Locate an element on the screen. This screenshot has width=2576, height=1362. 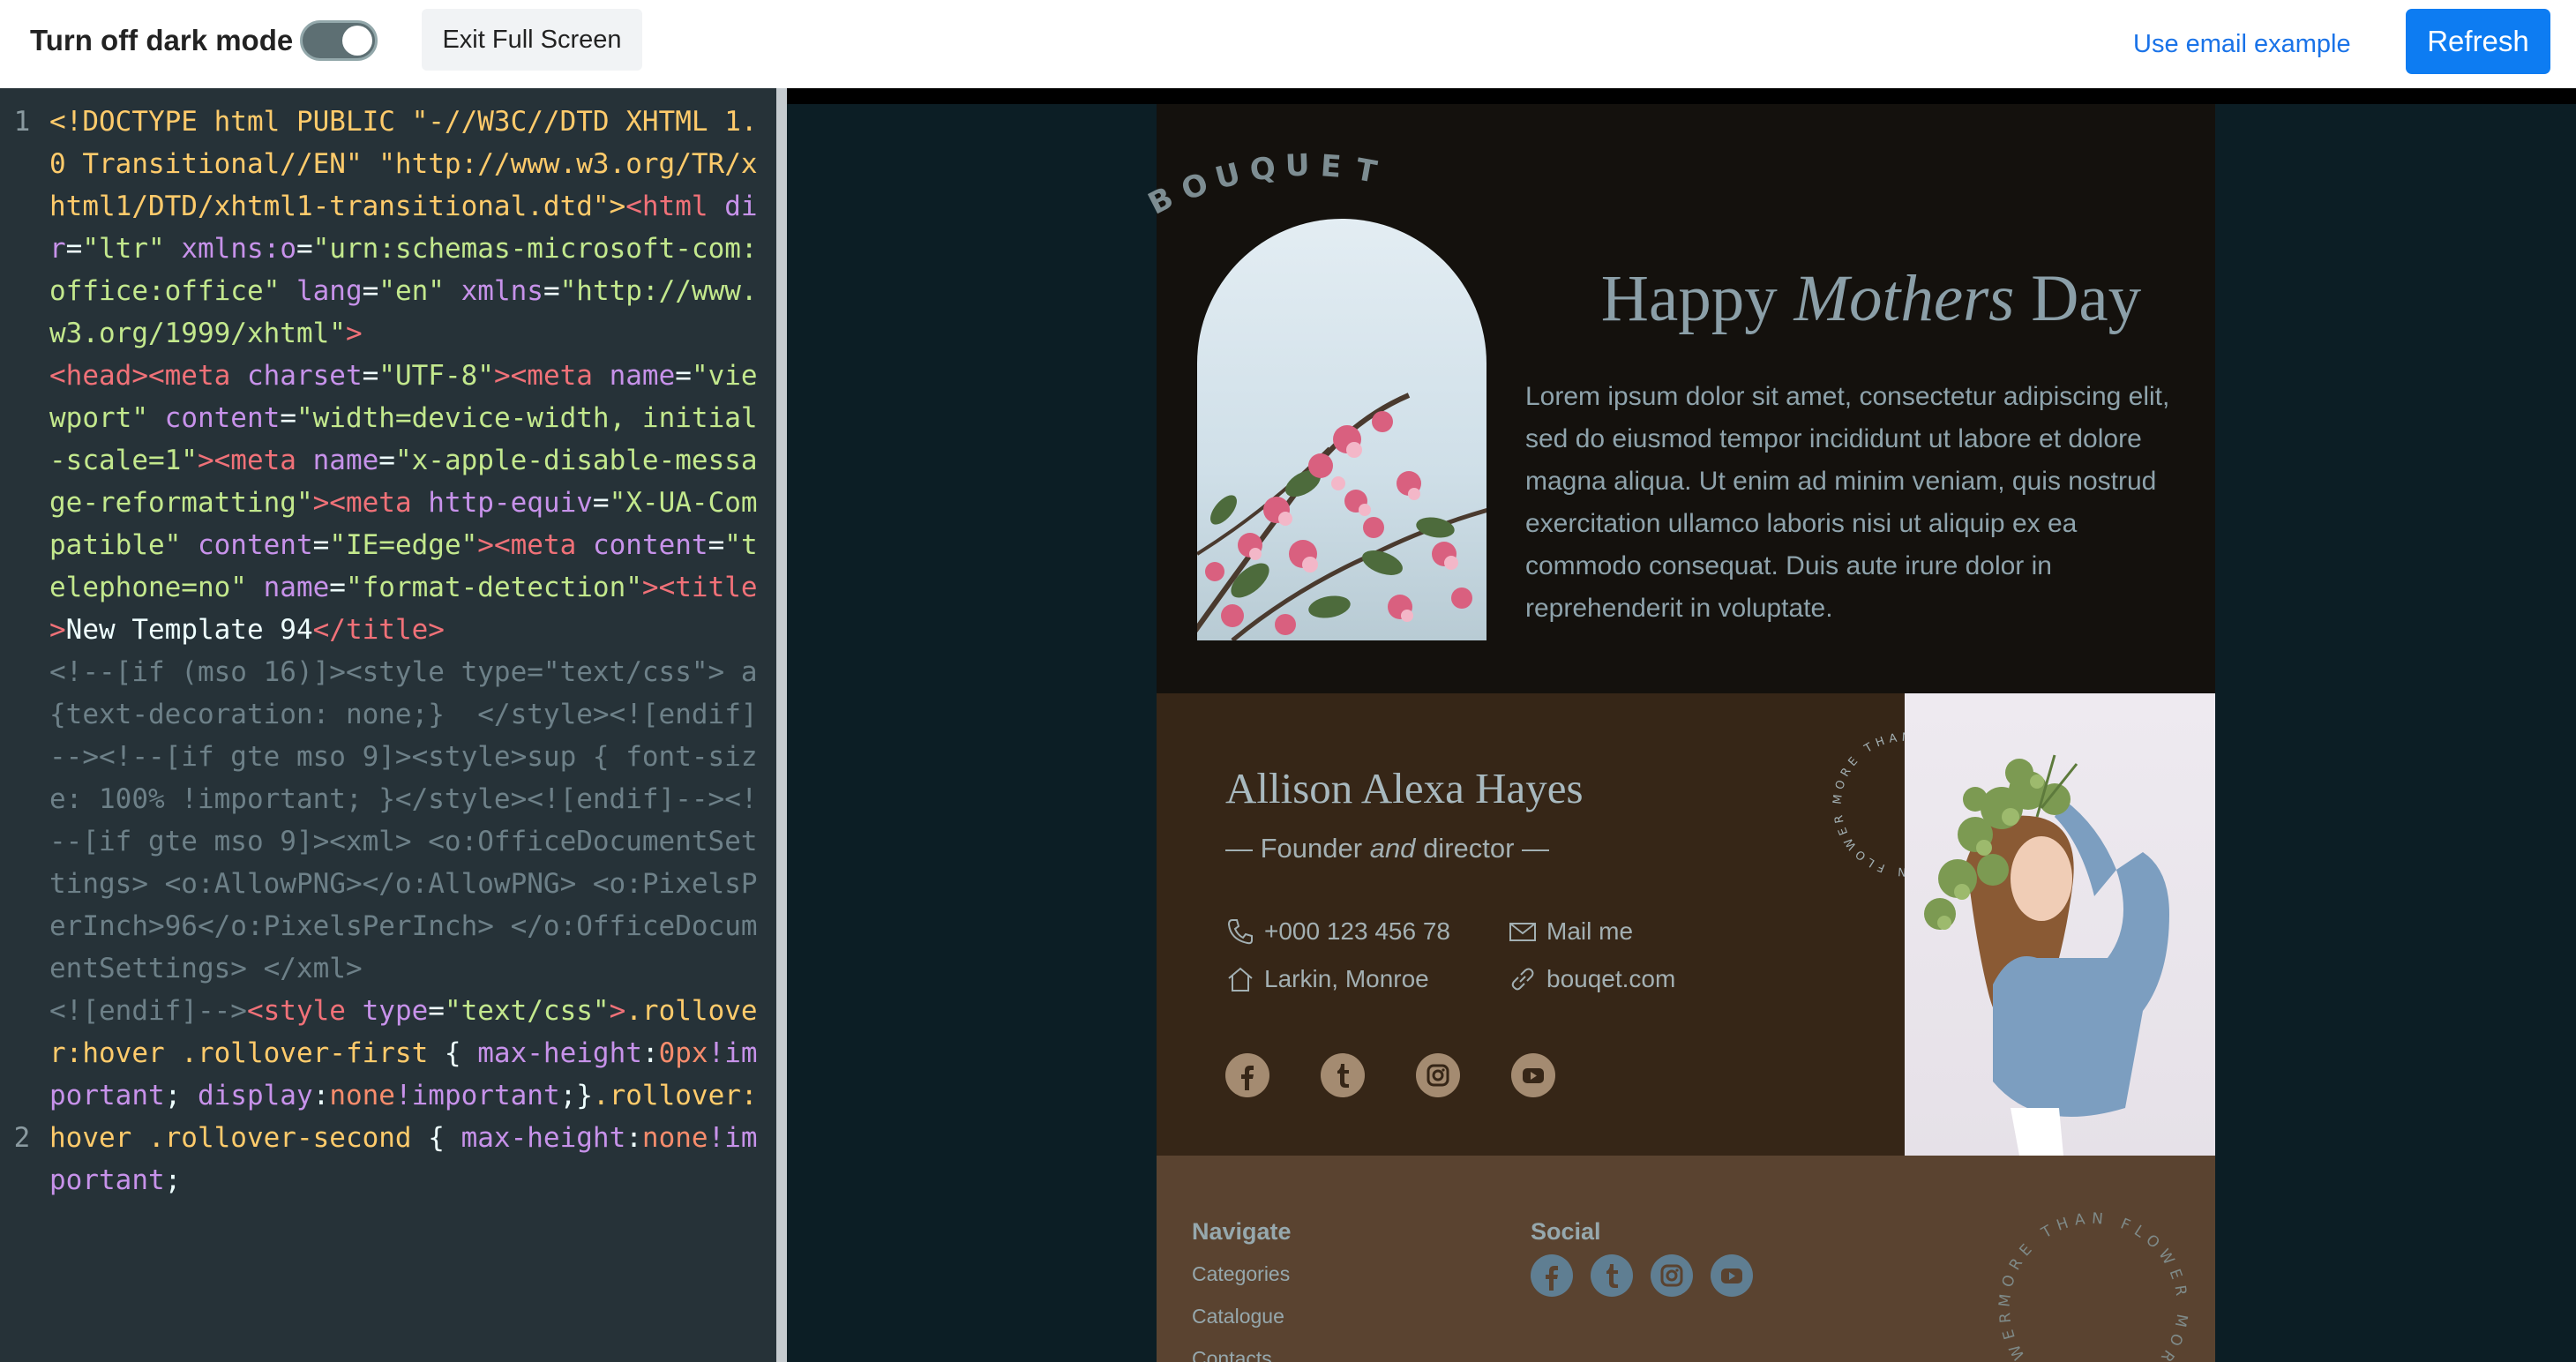
role-emphasis: and is located at coordinates (1392, 848).